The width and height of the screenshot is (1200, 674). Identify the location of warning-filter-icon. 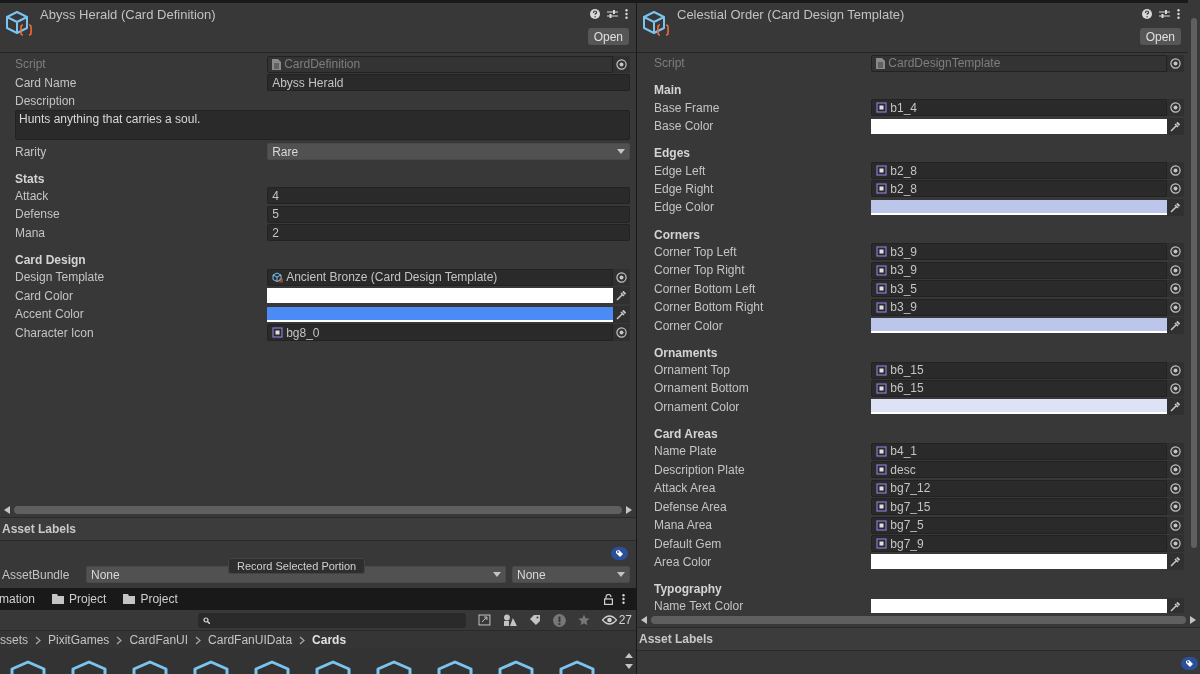
(559, 620).